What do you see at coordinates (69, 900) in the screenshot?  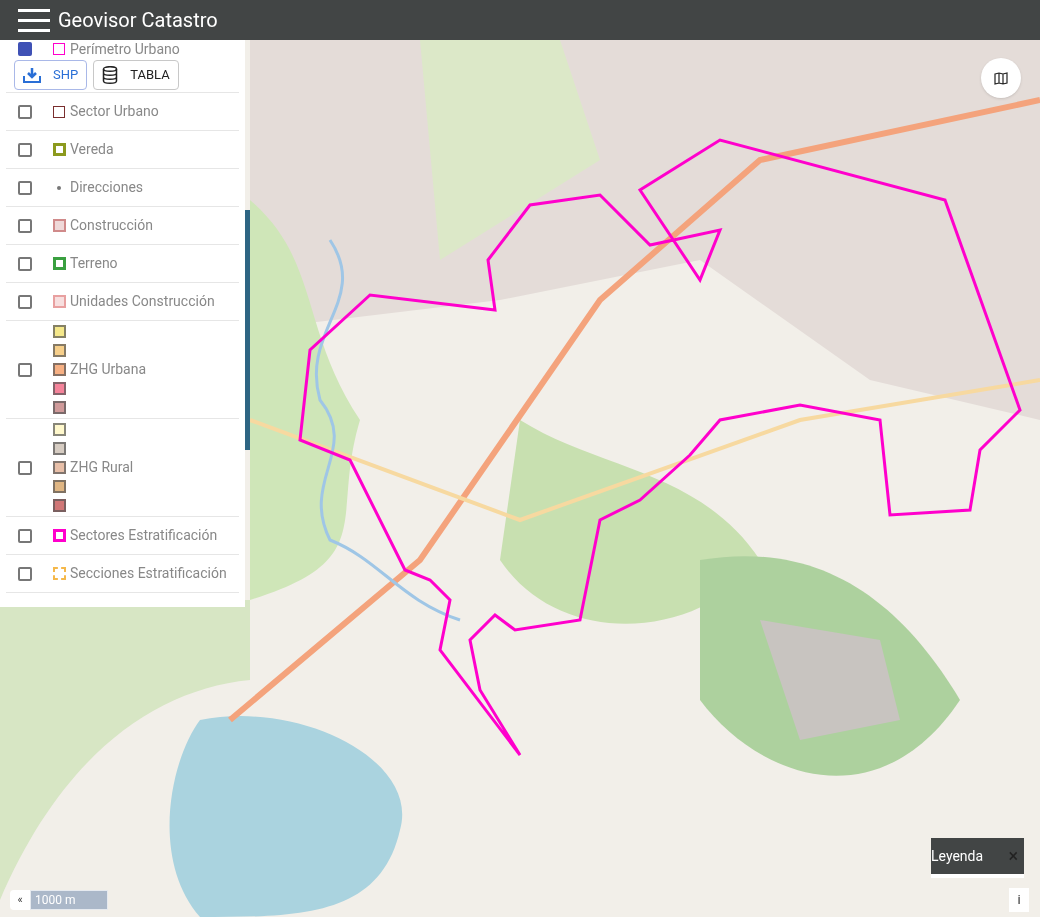 I see `scale-bar: 1000 m` at bounding box center [69, 900].